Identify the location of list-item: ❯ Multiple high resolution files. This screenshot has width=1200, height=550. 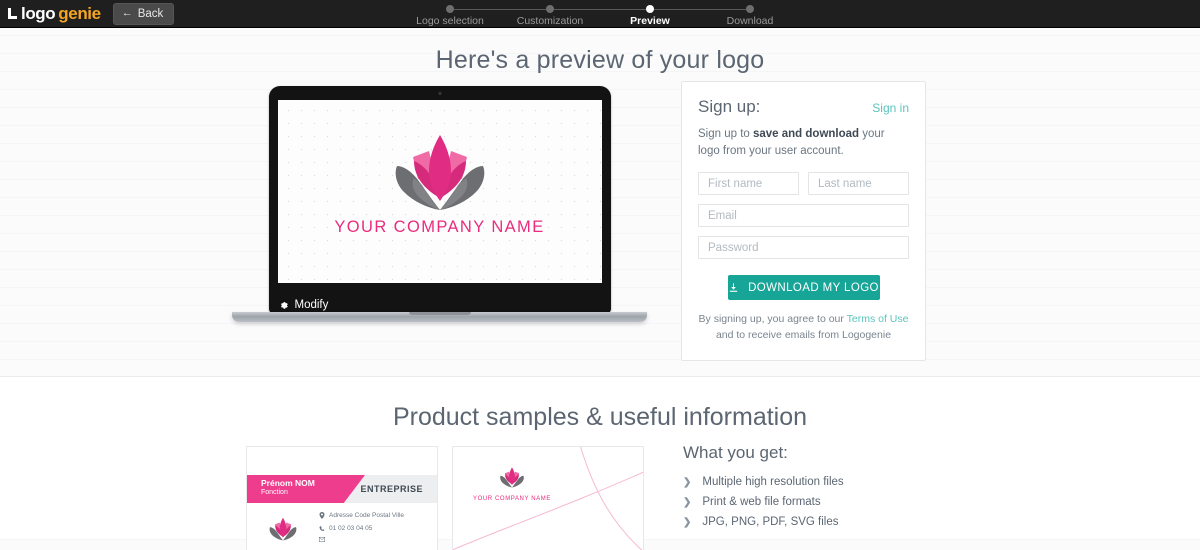
(763, 482).